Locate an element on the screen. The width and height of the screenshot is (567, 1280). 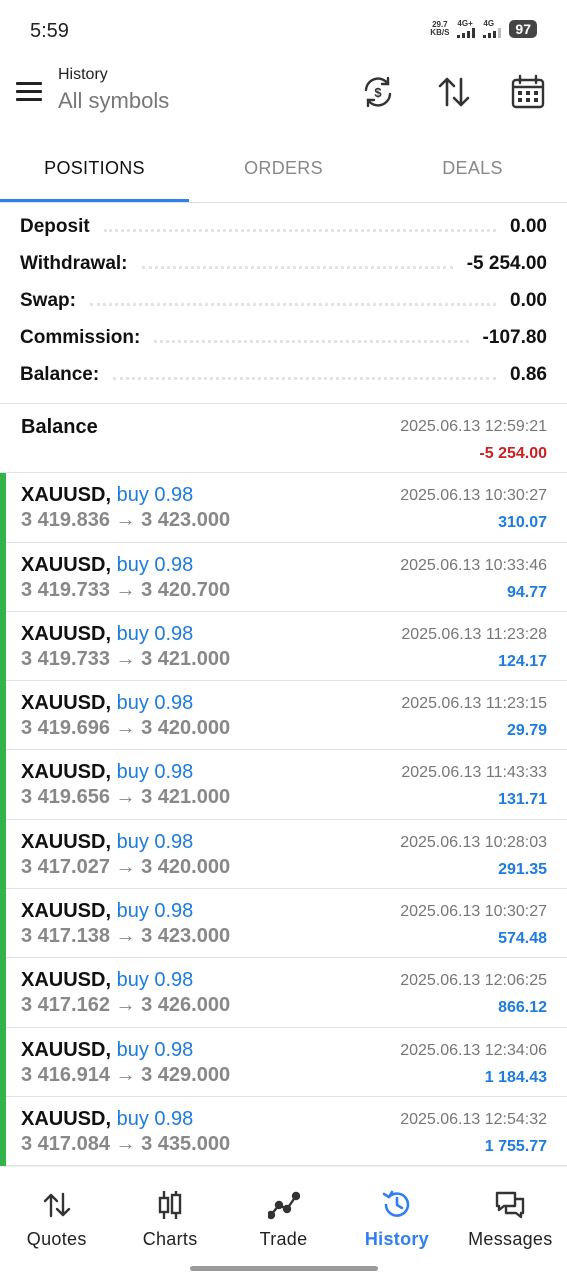
position-profit: 94.77 is located at coordinates (526, 592).